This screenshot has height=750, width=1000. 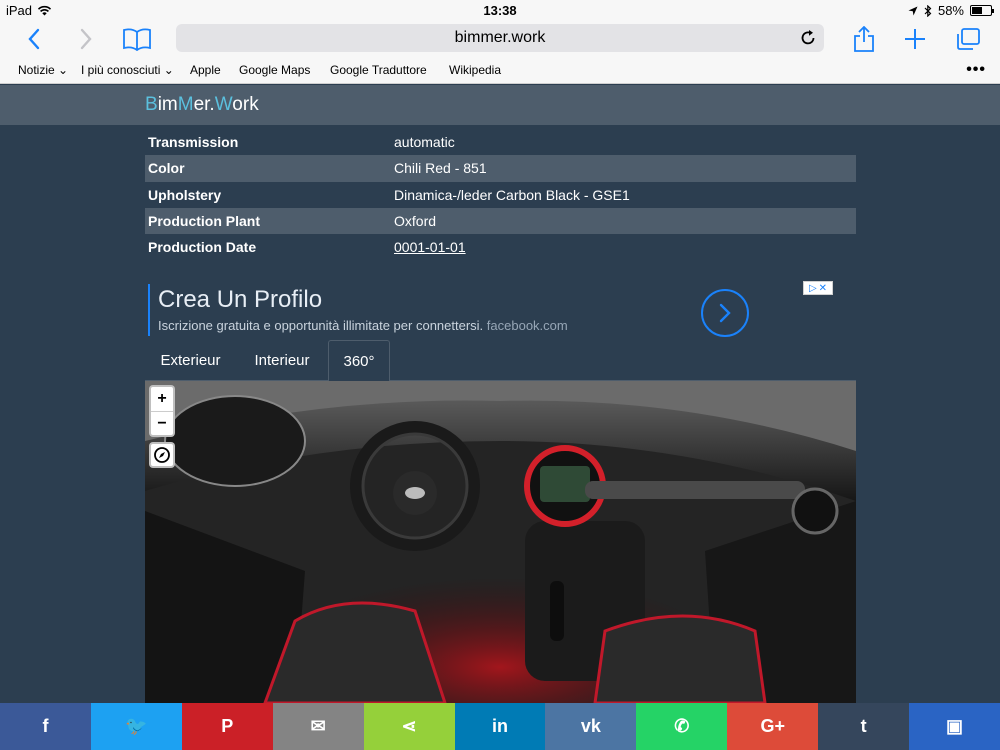 I want to click on reload-icon, so click(x=808, y=37).